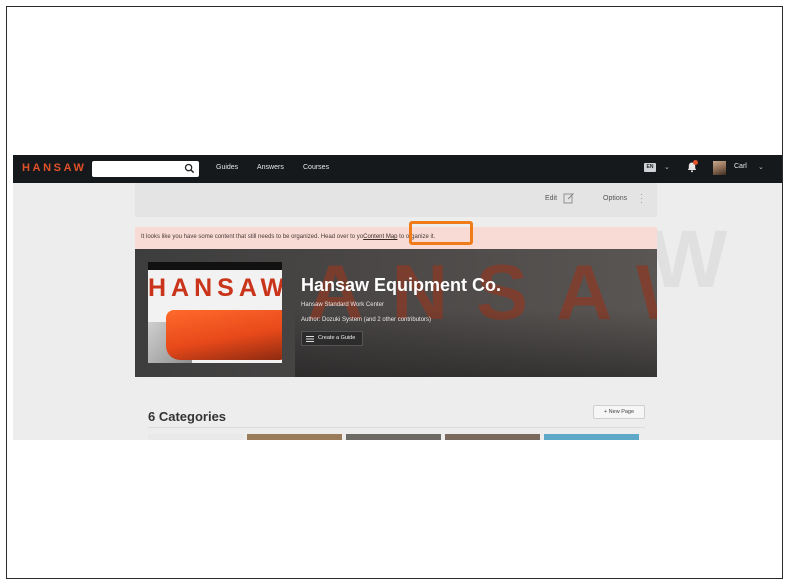 The width and height of the screenshot is (789, 585). I want to click on options-button: Options, so click(615, 198).